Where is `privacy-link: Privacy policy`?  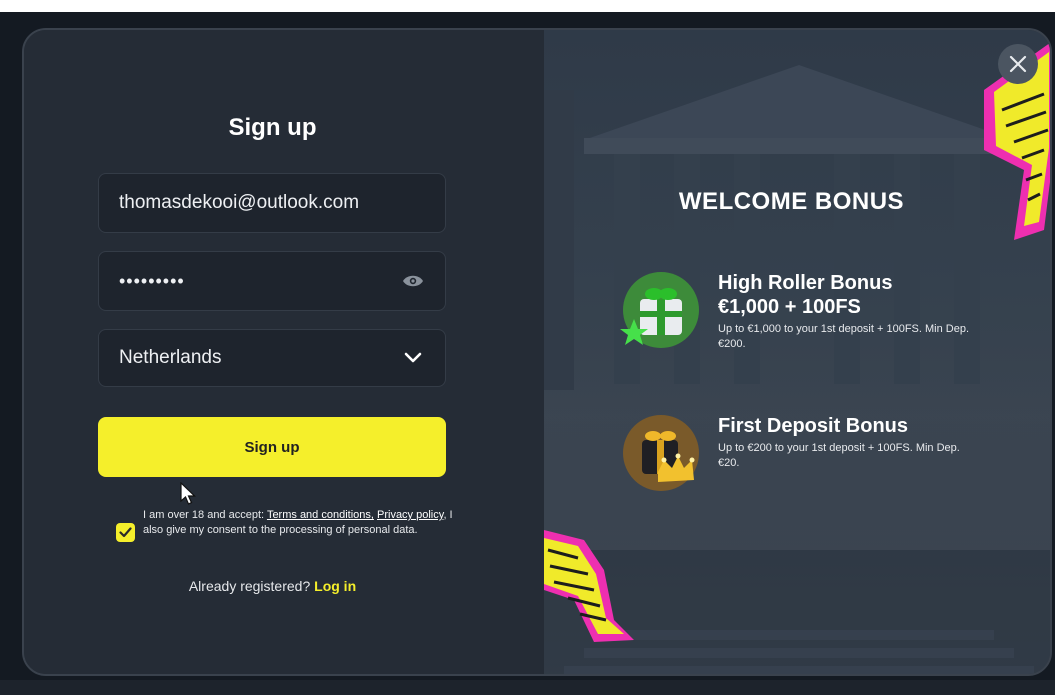
privacy-link: Privacy policy is located at coordinates (410, 515).